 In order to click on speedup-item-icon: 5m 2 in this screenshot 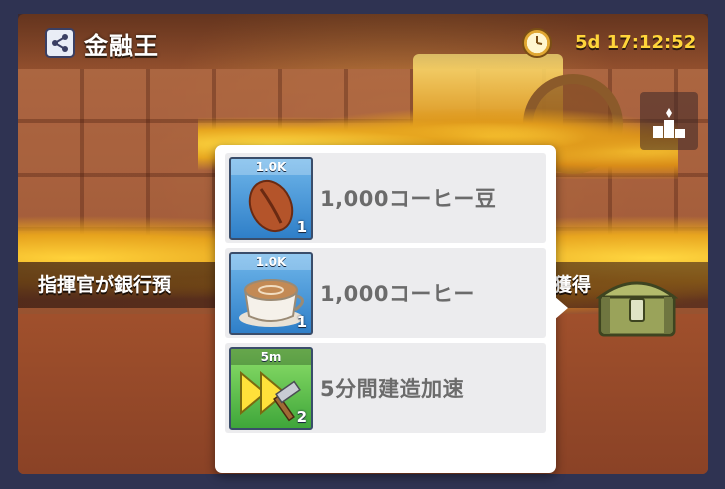, I will do `click(271, 388)`.